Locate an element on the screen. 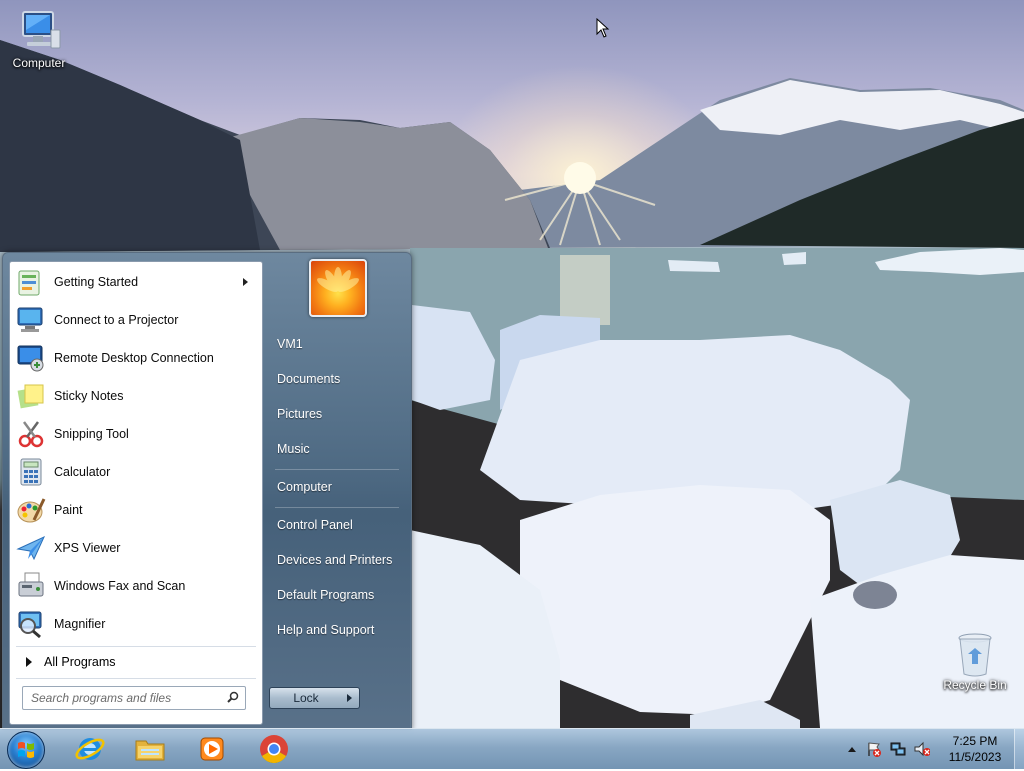  start-item-sticky-notes: Sticky Notes is located at coordinates (135, 396).